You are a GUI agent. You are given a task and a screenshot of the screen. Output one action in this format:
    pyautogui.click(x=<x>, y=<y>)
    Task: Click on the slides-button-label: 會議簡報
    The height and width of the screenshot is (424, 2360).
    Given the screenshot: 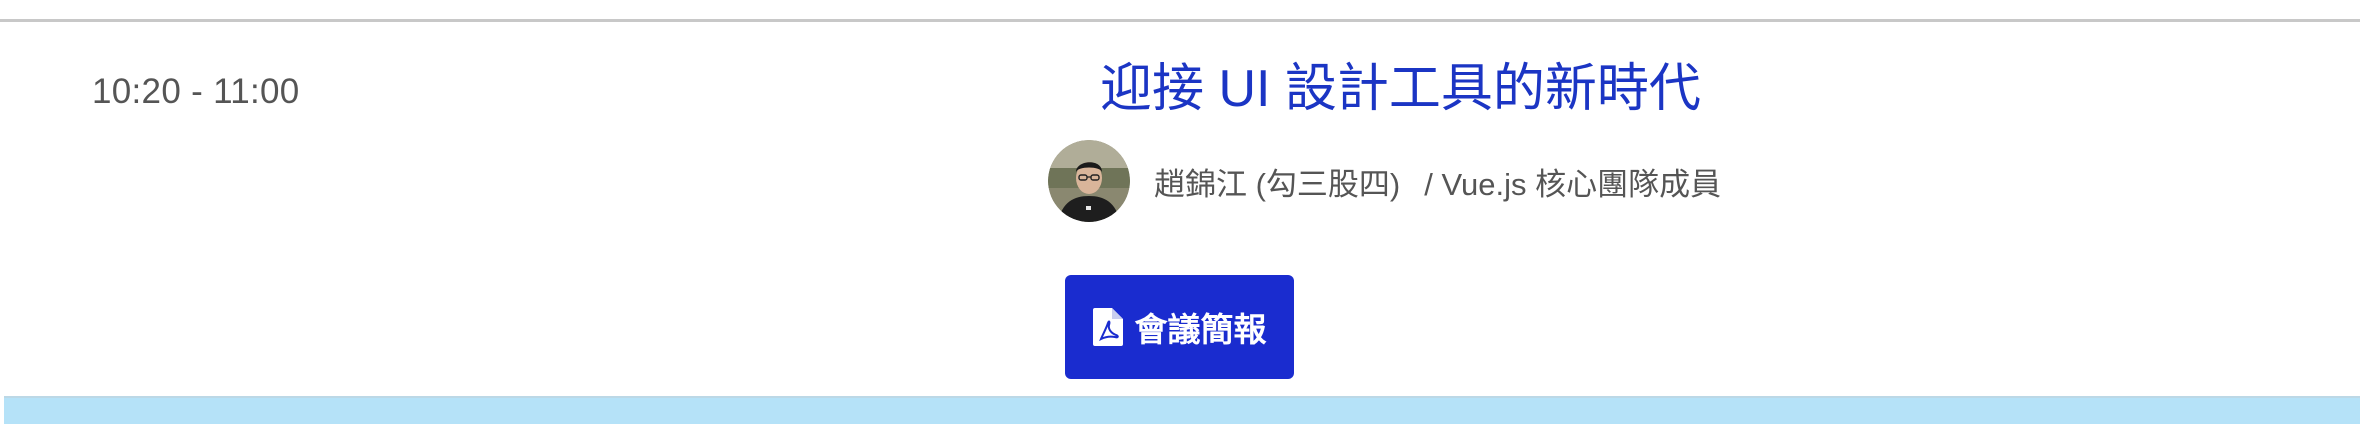 What is the action you would take?
    pyautogui.click(x=1200, y=329)
    